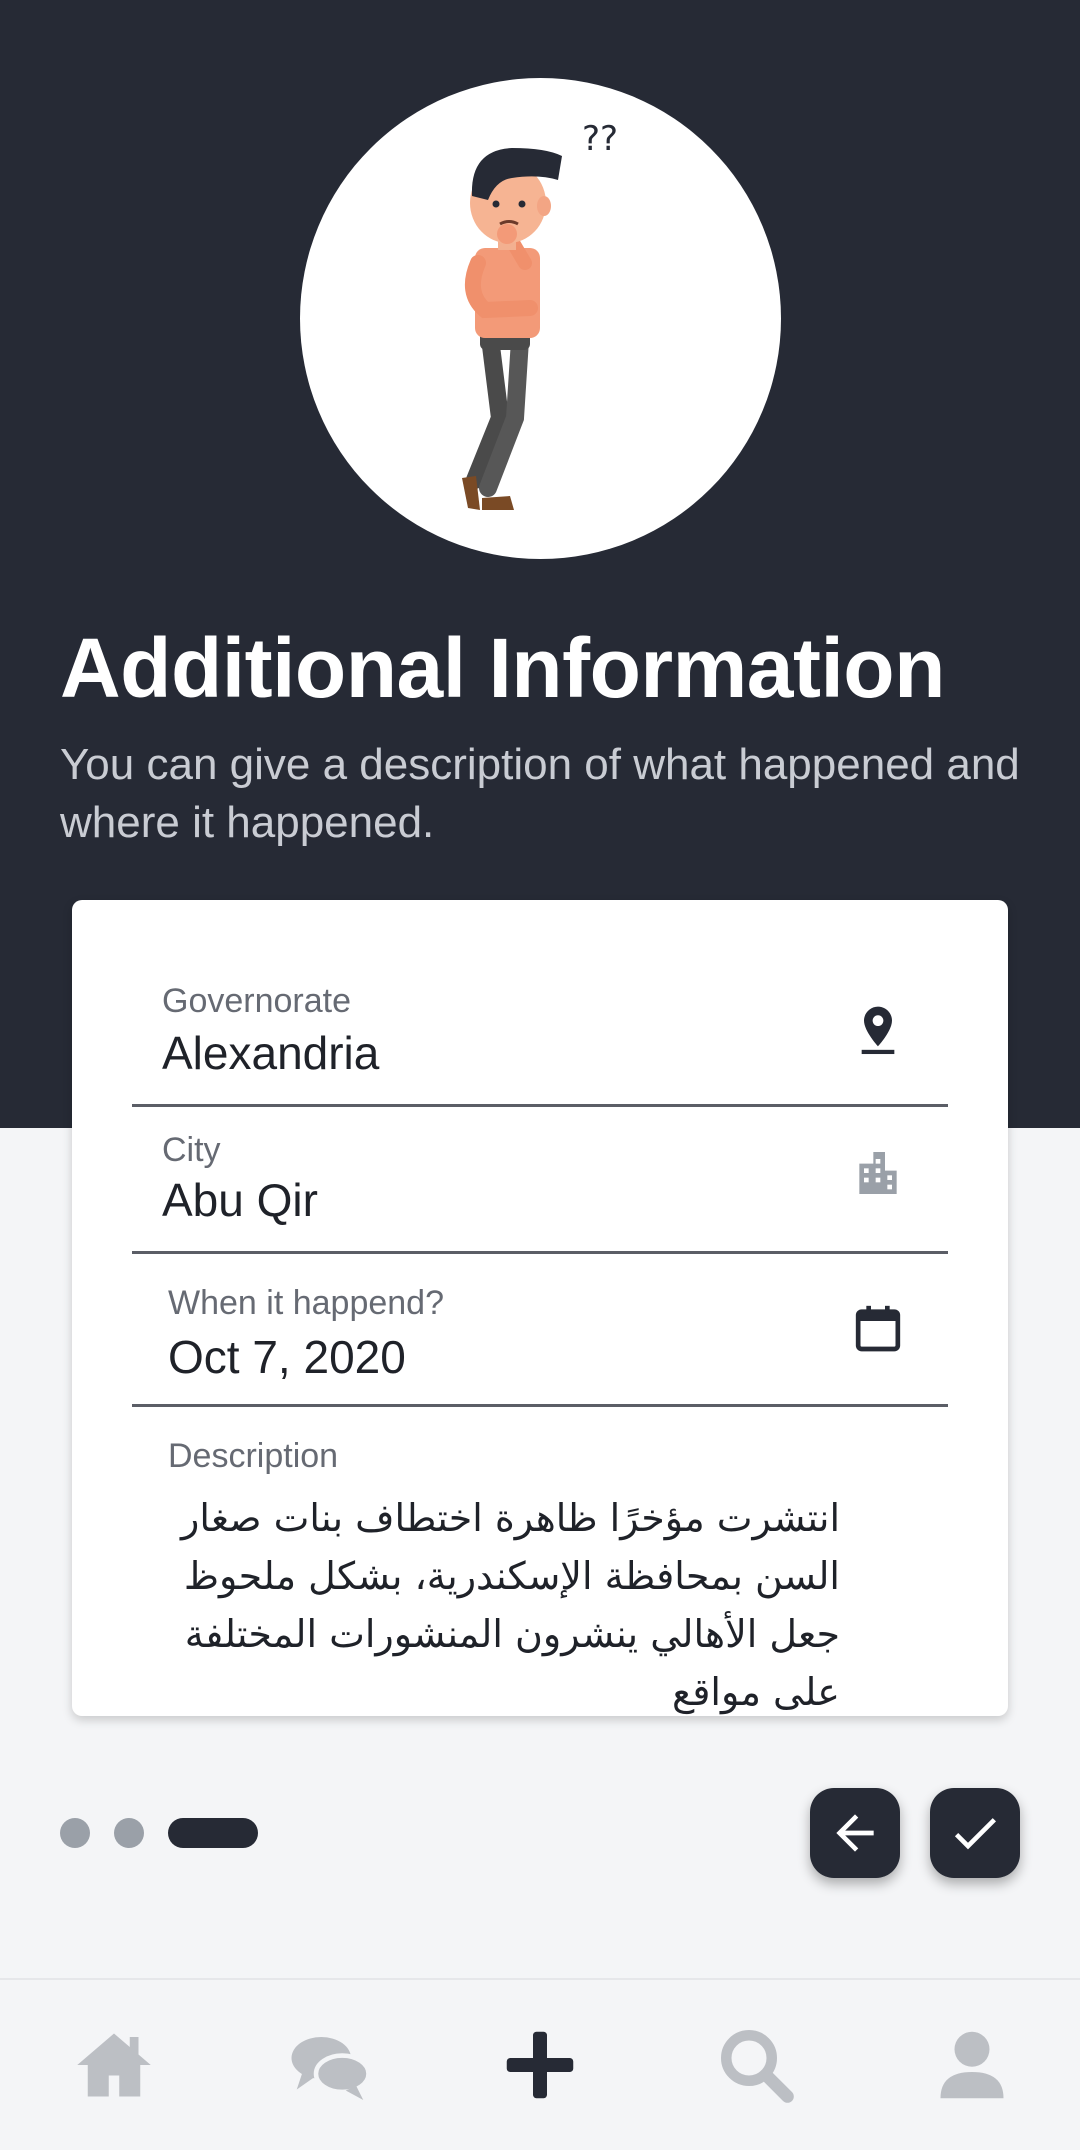 The height and width of the screenshot is (2150, 1080). I want to click on city-label: City, so click(191, 1150).